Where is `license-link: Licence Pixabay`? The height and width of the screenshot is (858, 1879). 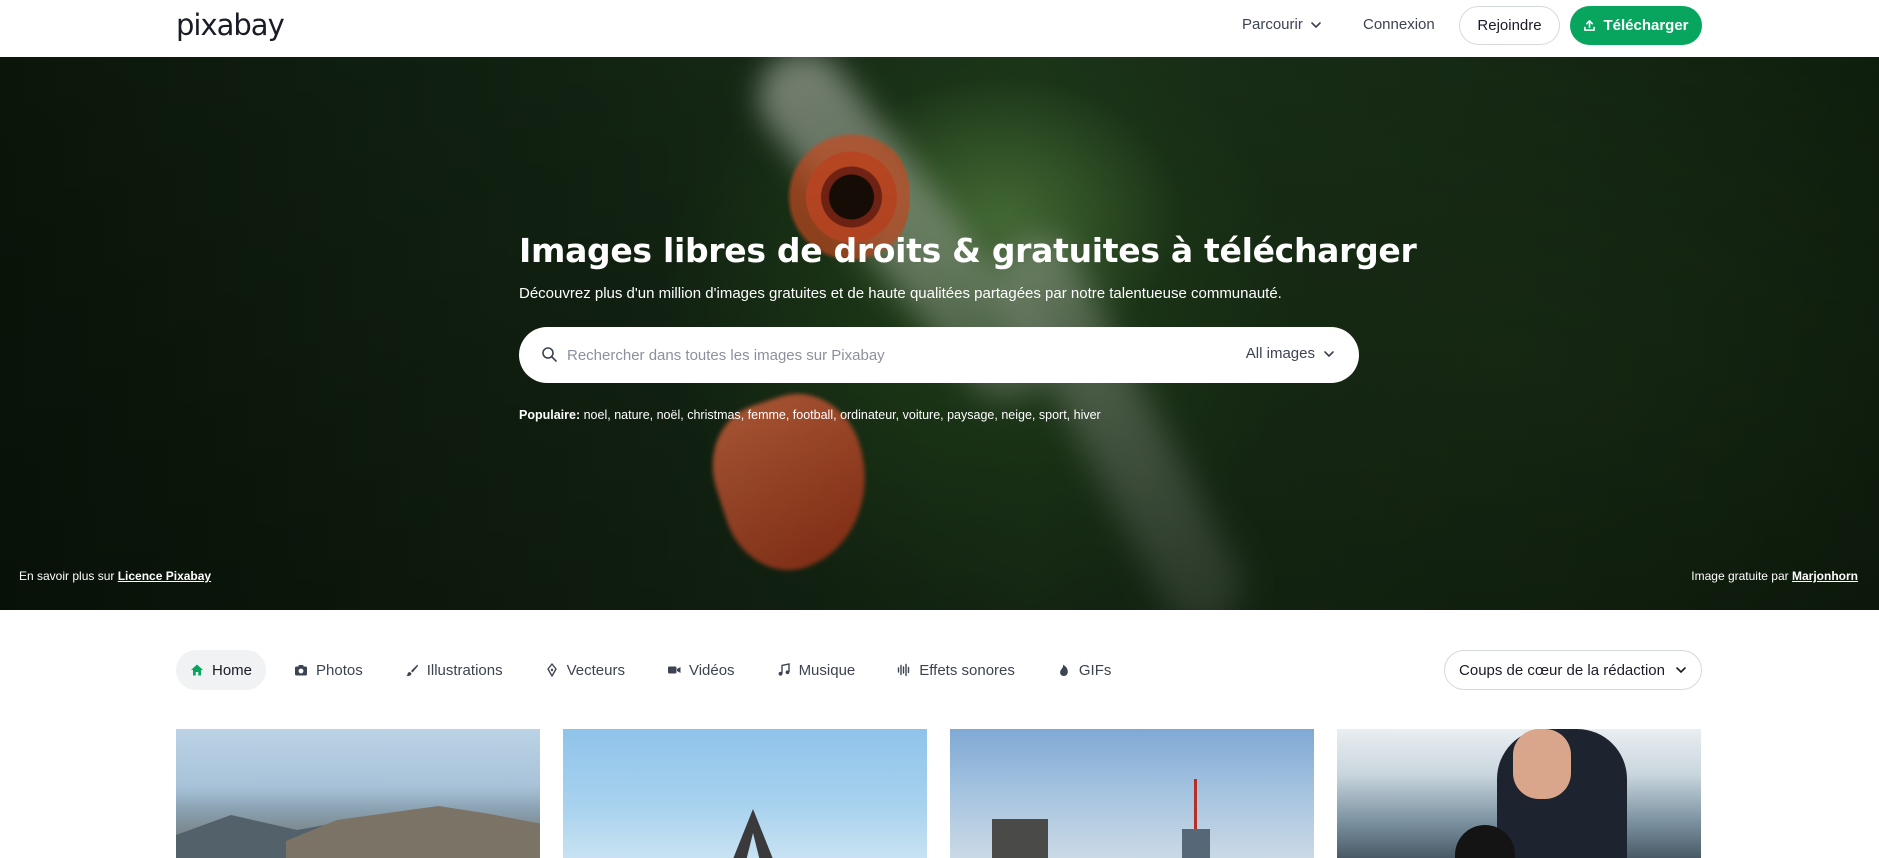 license-link: Licence Pixabay is located at coordinates (164, 576).